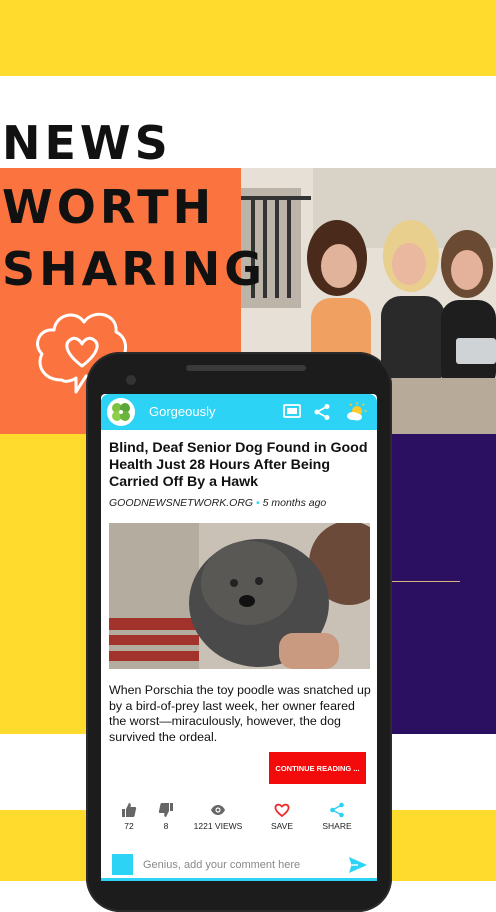 The image size is (496, 912). What do you see at coordinates (109, 207) in the screenshot?
I see `headline-line-2: WORTH` at bounding box center [109, 207].